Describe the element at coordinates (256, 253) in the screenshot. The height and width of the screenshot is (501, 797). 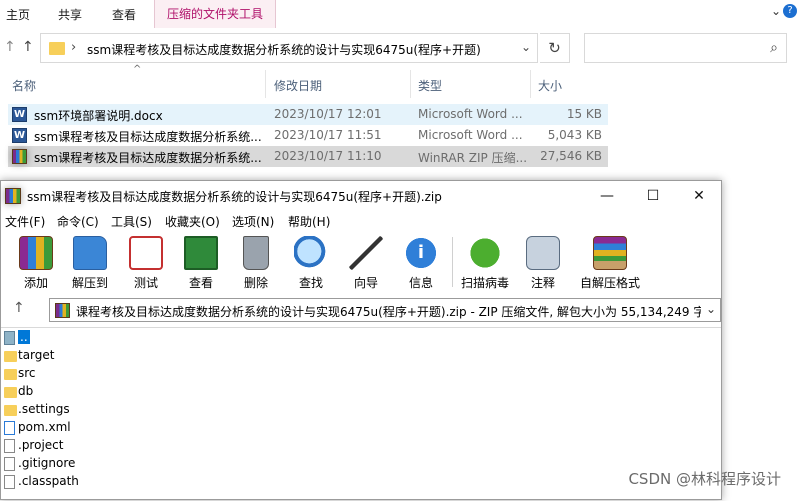
I see `trash-icon` at that location.